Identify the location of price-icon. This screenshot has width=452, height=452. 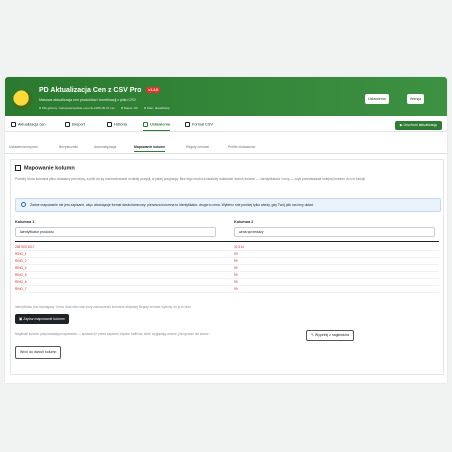
(13, 124).